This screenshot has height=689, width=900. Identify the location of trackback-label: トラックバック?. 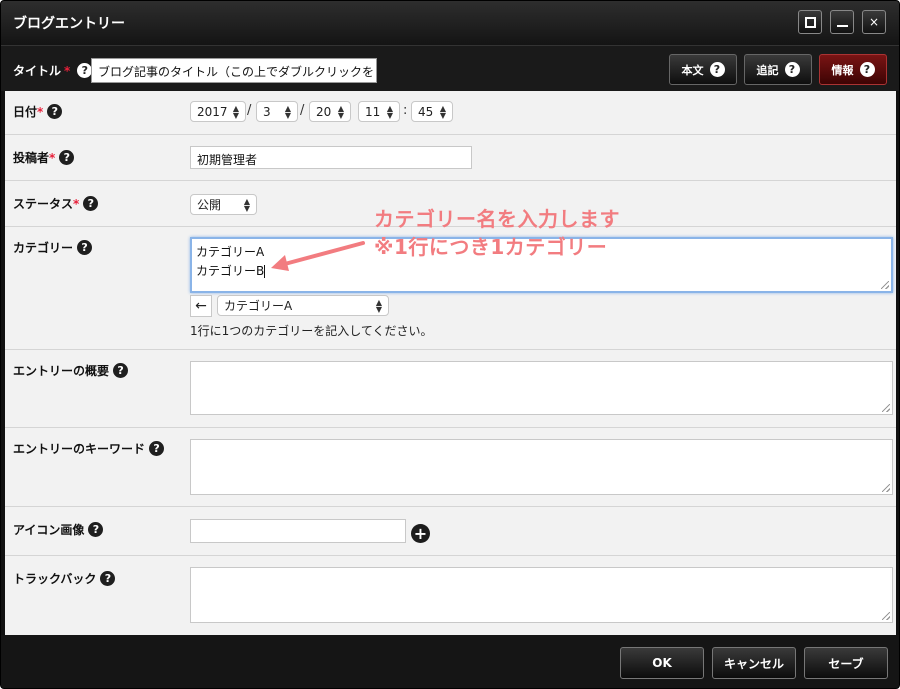
(64, 578).